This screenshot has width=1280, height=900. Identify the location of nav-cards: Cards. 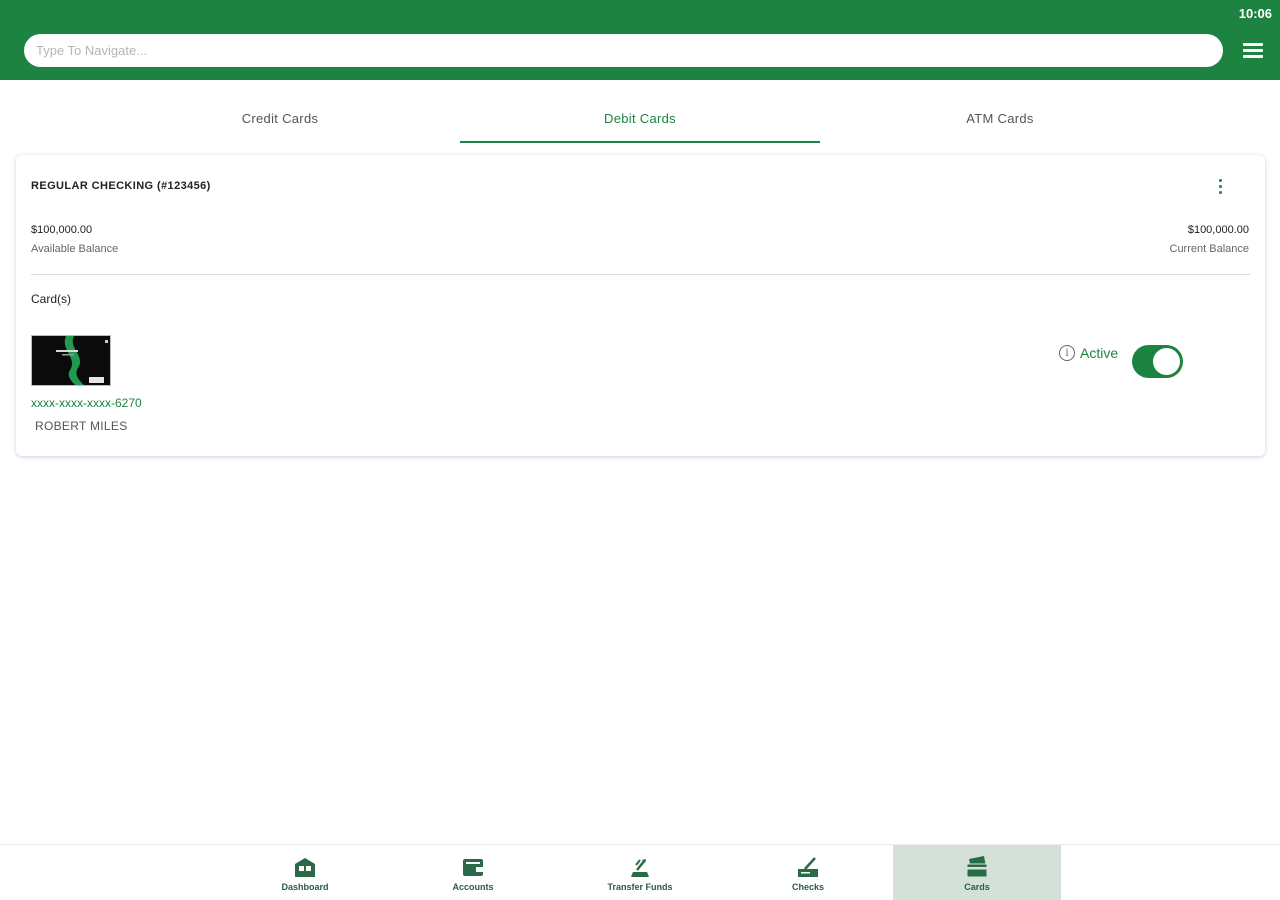
(977, 872).